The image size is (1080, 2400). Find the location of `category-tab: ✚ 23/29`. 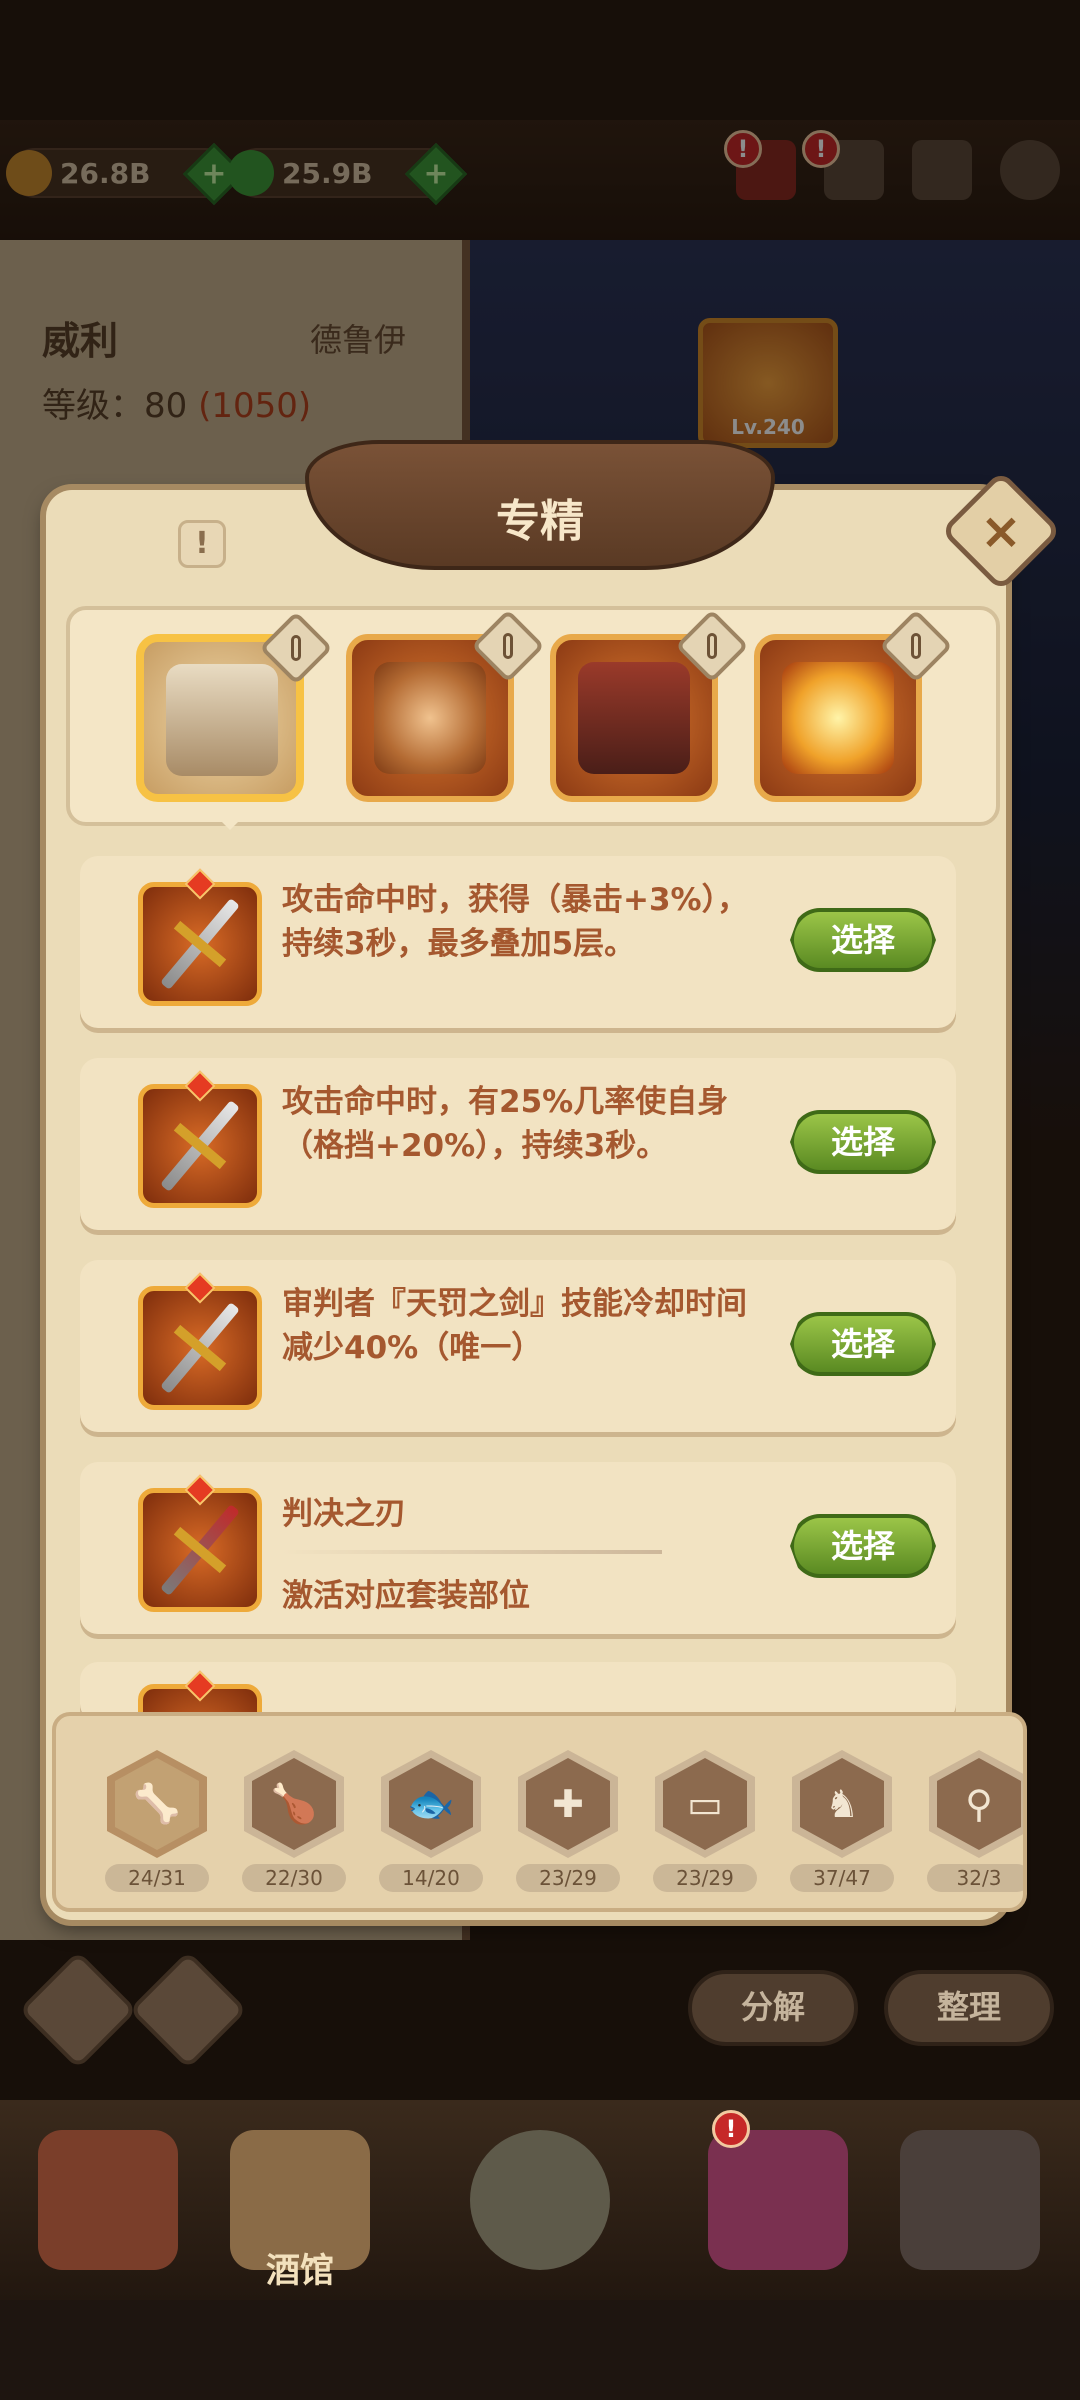

category-tab: ✚ 23/29 is located at coordinates (568, 1821).